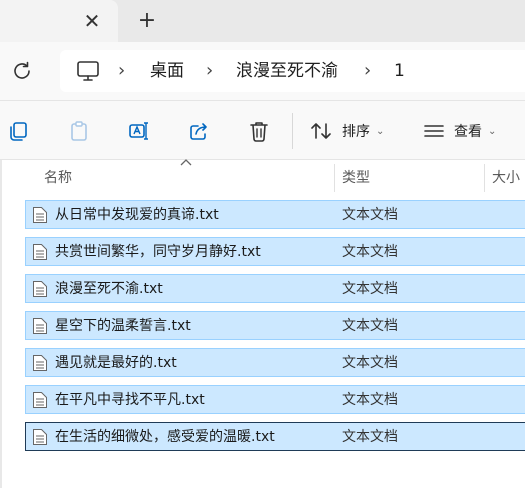 This screenshot has height=488, width=525. Describe the element at coordinates (275, 214) in the screenshot. I see `file-row: 从日常中发现爱的真谛.txt 文本文档` at that location.